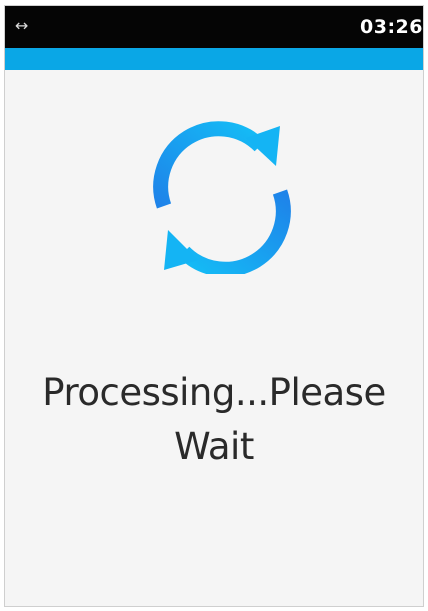 This screenshot has width=428, height=611. Describe the element at coordinates (22, 25) in the screenshot. I see `left-right-arrows-icon: ↔` at that location.